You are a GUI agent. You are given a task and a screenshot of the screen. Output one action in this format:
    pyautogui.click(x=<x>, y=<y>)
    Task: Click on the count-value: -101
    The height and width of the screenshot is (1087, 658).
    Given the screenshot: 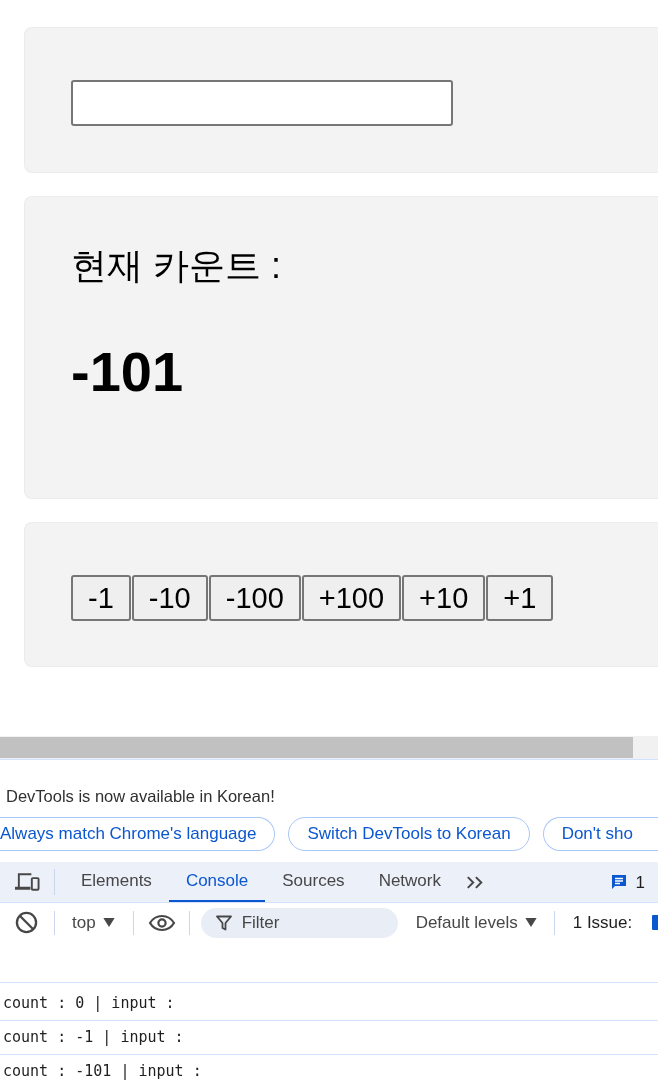 What is the action you would take?
    pyautogui.click(x=127, y=372)
    